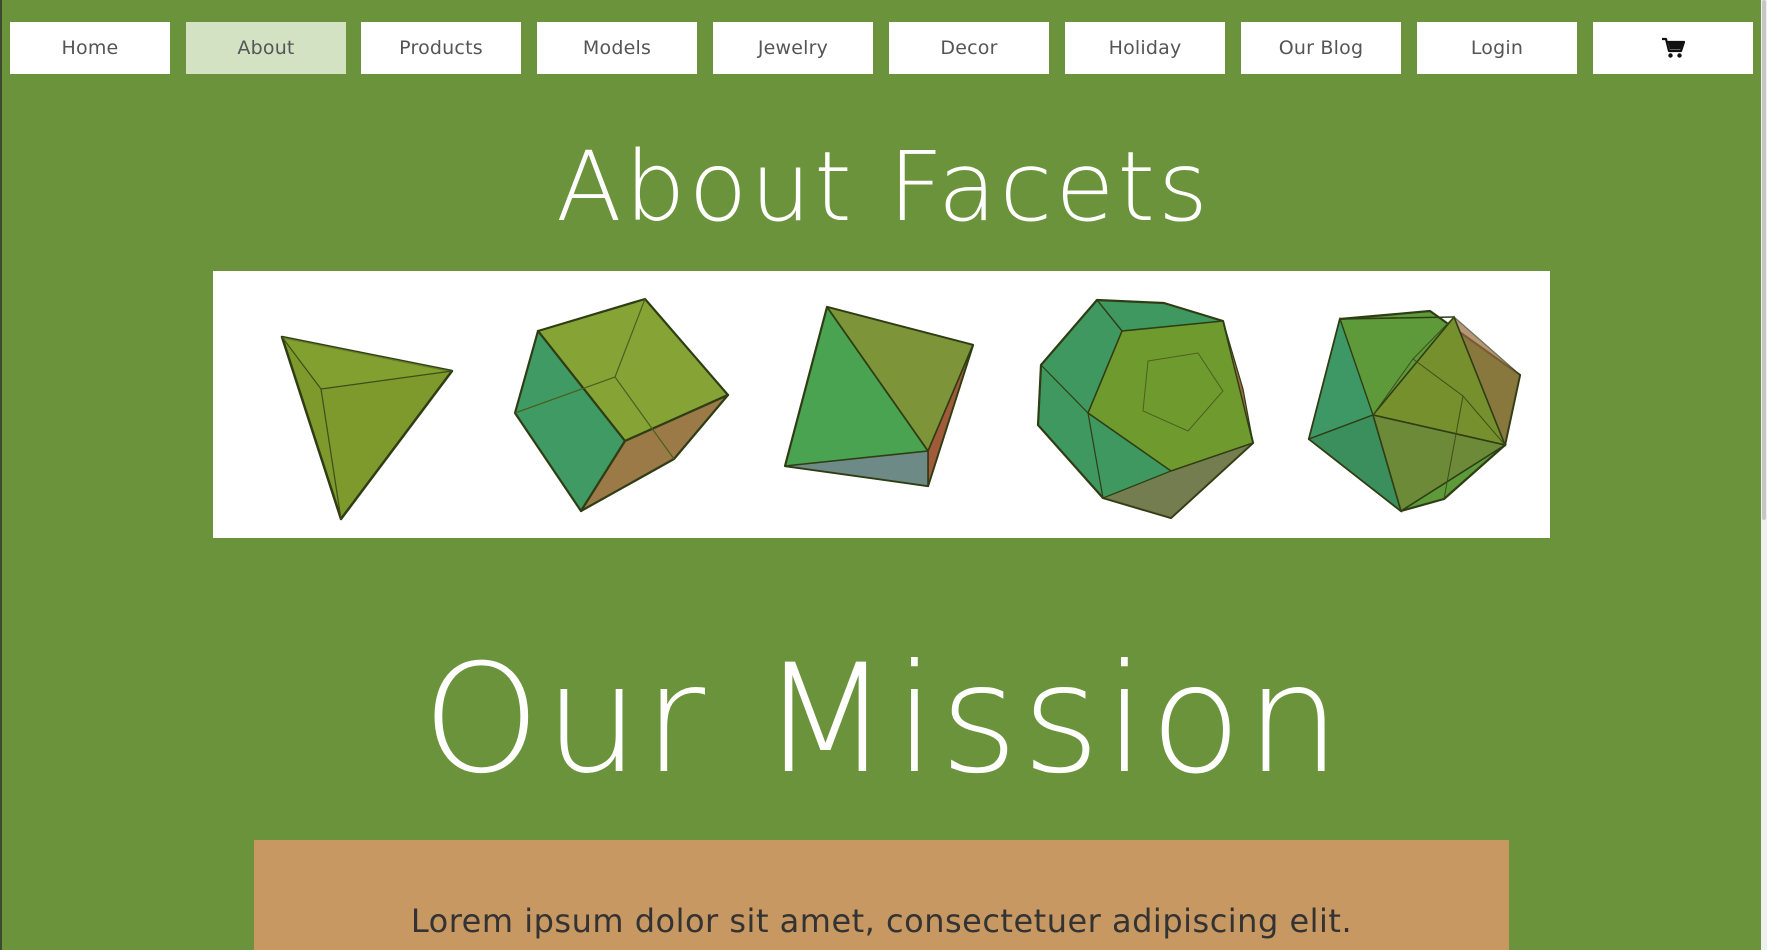 The width and height of the screenshot is (1767, 950). I want to click on dodecahedron-shape, so click(1145, 409).